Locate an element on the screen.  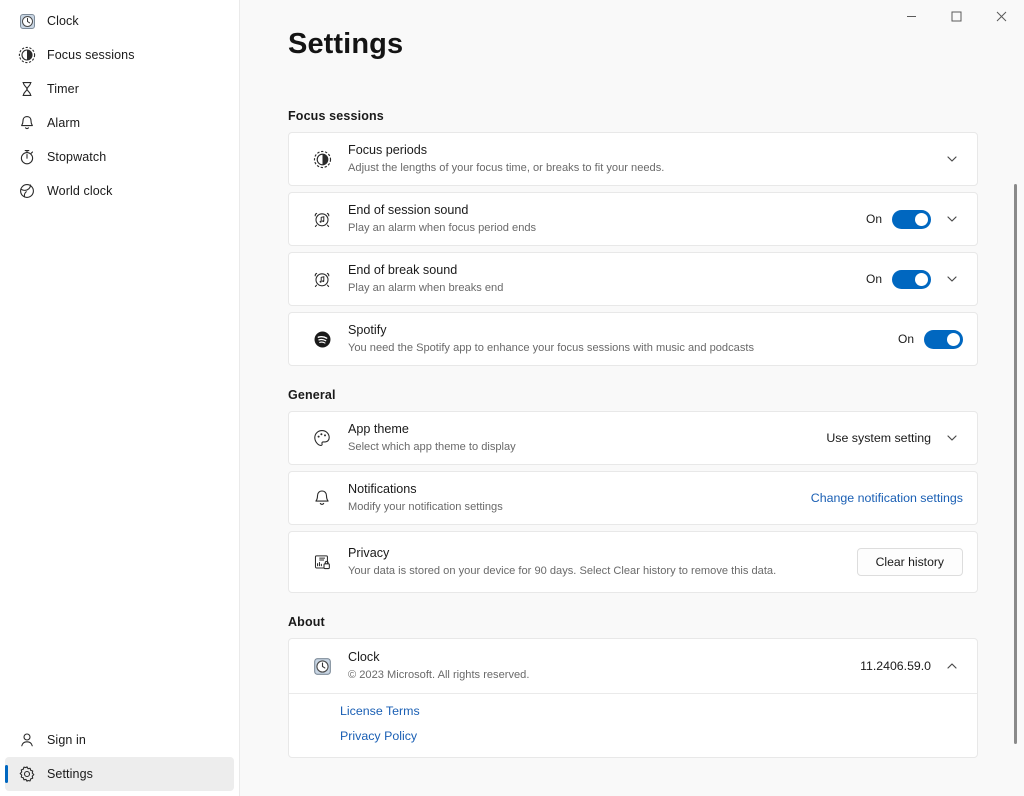
privacy-policy-link: Privacy Policy is located at coordinates (650, 736).